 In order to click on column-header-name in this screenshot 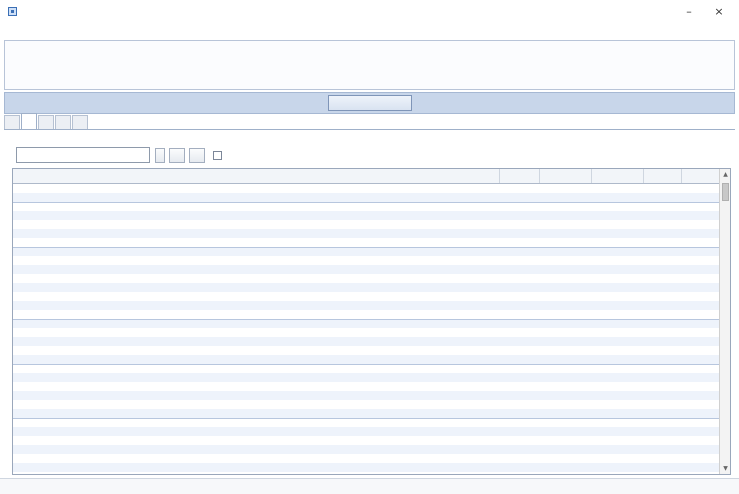, I will do `click(256, 176)`.